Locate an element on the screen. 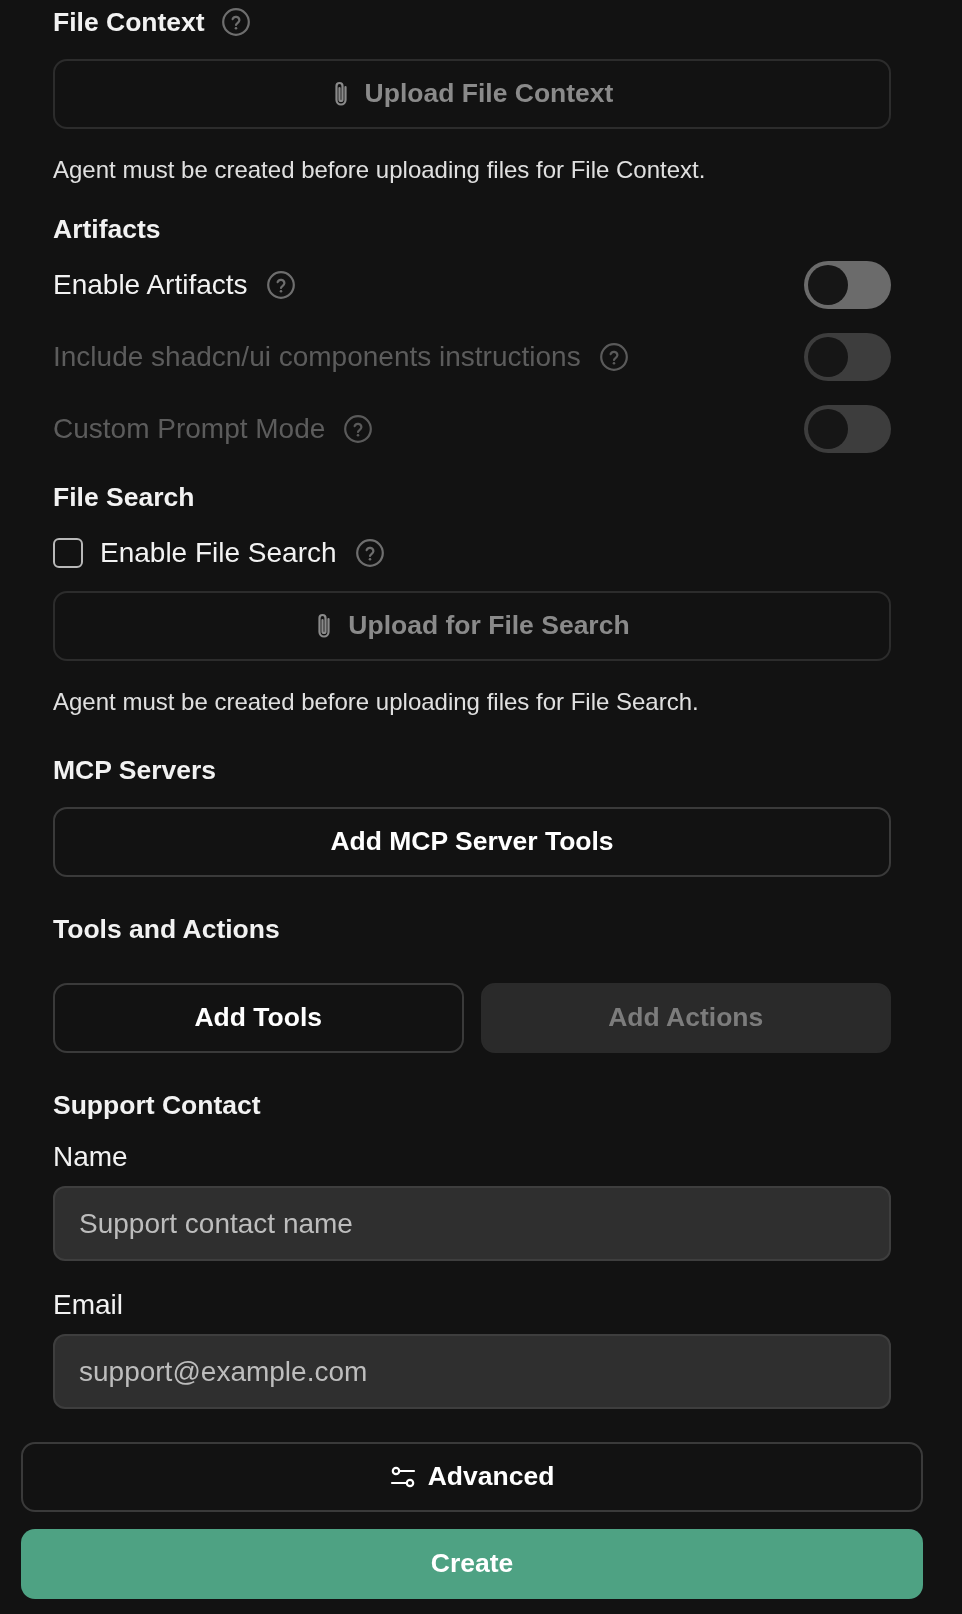 The height and width of the screenshot is (1614, 962). field-label: Name is located at coordinates (90, 1157).